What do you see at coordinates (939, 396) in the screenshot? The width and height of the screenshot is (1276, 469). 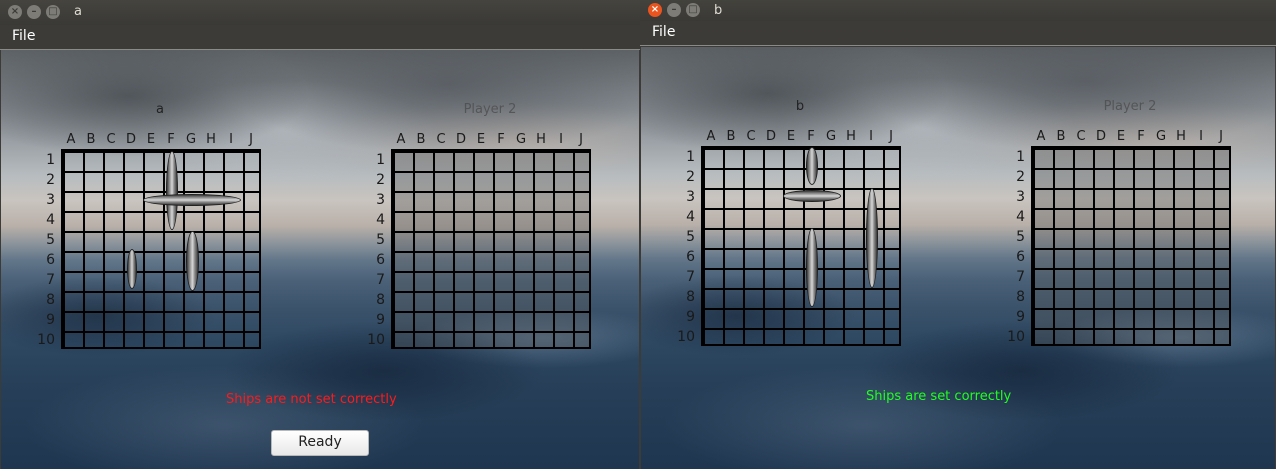 I see `status-message: Ships are set correctly` at bounding box center [939, 396].